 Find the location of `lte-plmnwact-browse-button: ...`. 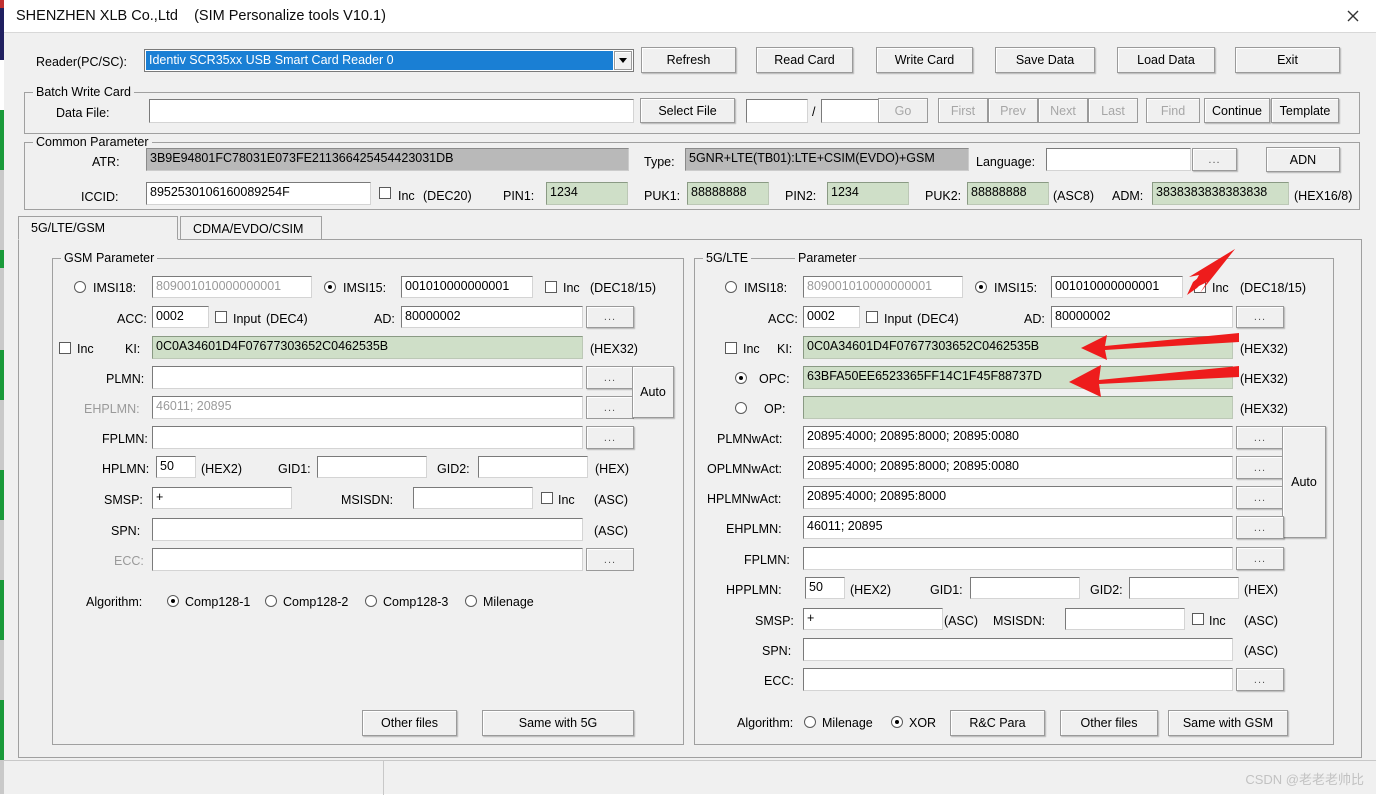

lte-plmnwact-browse-button: ... is located at coordinates (1260, 437).